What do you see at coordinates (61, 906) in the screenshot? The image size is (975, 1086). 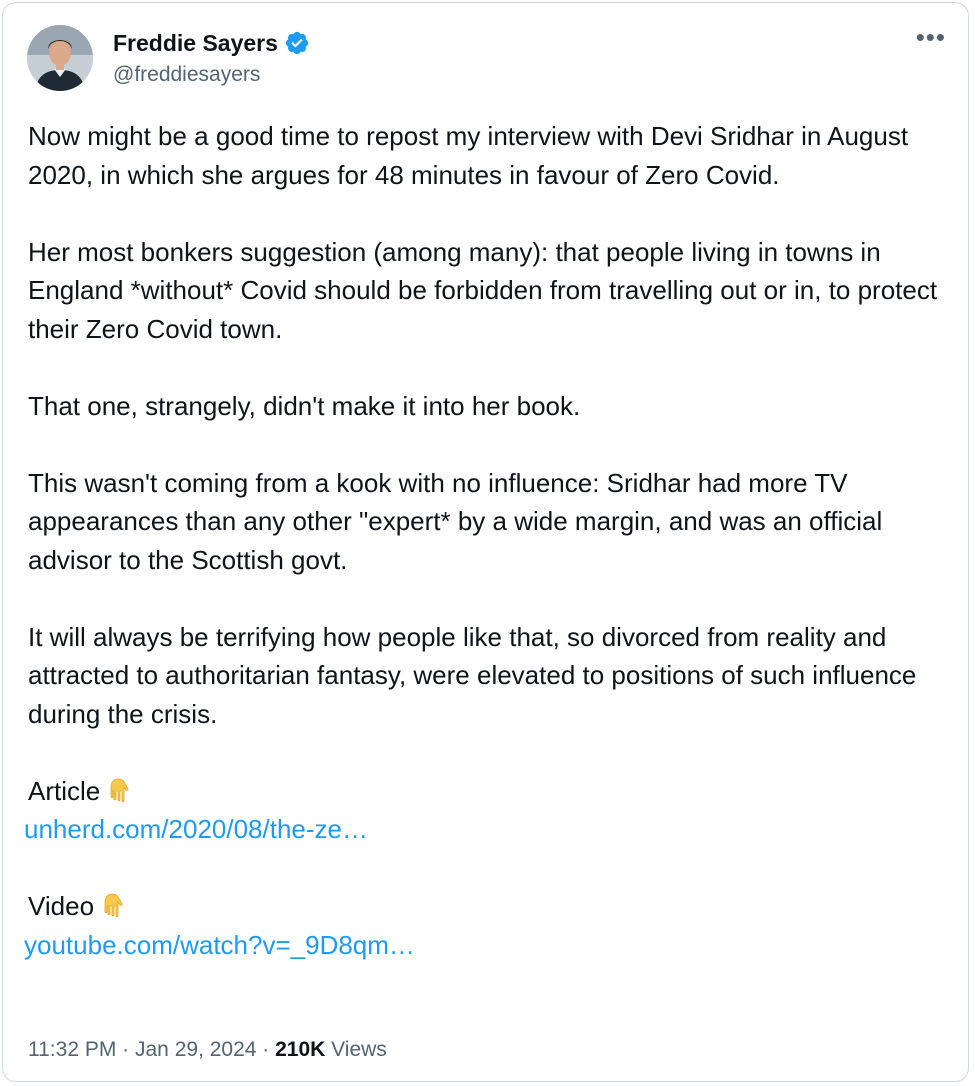 I see `video-label: Video` at bounding box center [61, 906].